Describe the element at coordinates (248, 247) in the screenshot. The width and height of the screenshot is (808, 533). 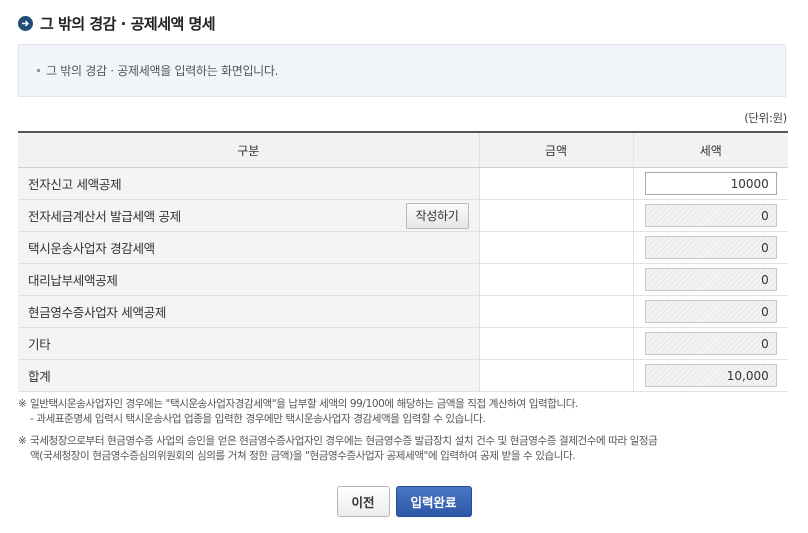
I see `row-label: 택시운송사업자 경감세액` at that location.